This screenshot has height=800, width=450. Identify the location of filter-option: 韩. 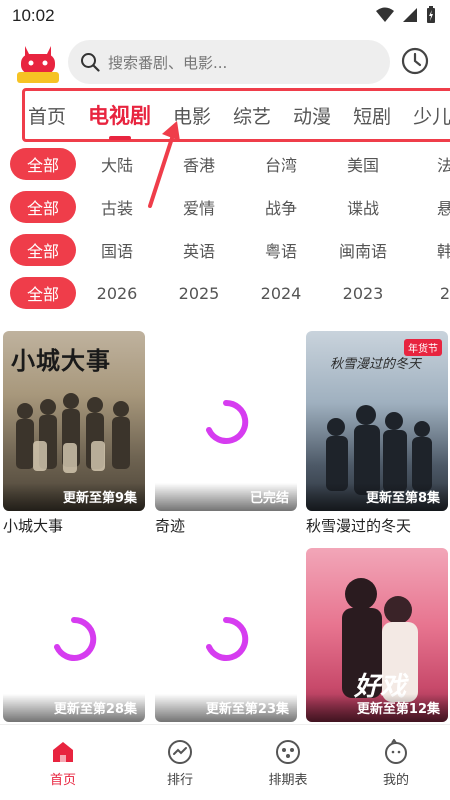
(427, 250).